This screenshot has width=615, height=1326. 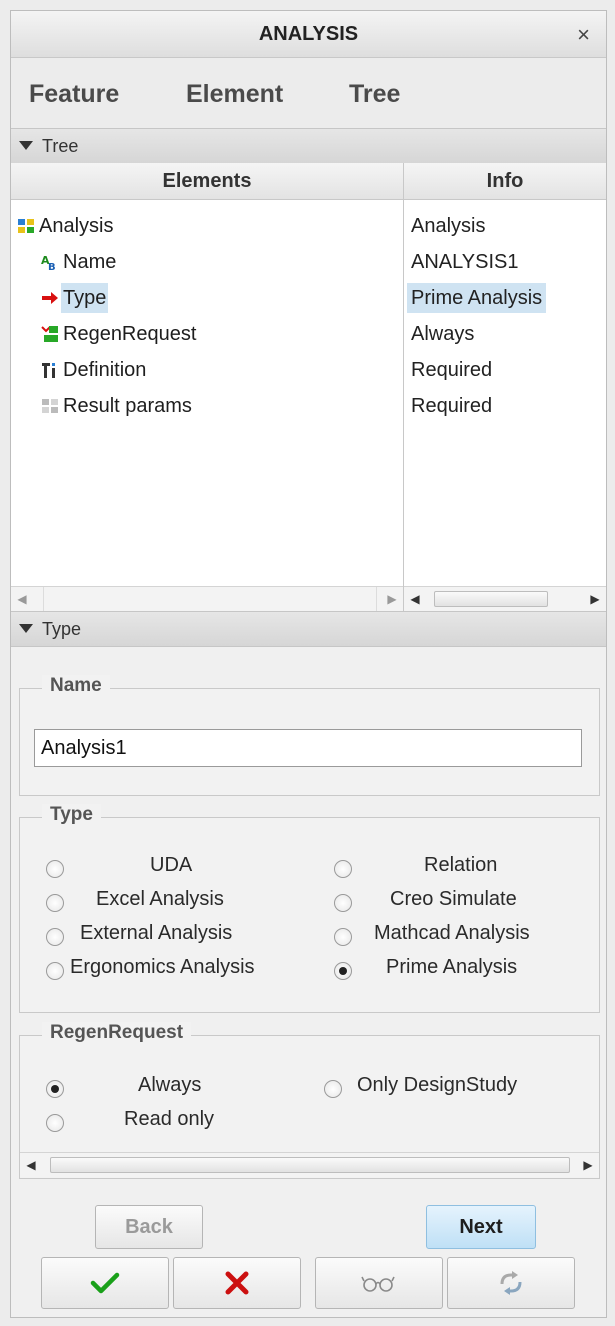 I want to click on current-element-arrow-icon, so click(x=50, y=298).